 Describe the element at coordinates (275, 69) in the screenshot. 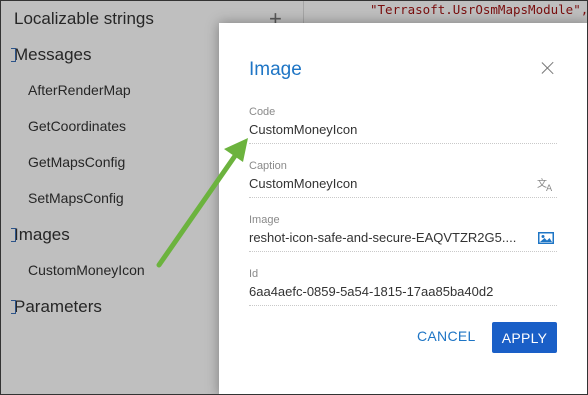

I see `dialog-title: Image` at that location.